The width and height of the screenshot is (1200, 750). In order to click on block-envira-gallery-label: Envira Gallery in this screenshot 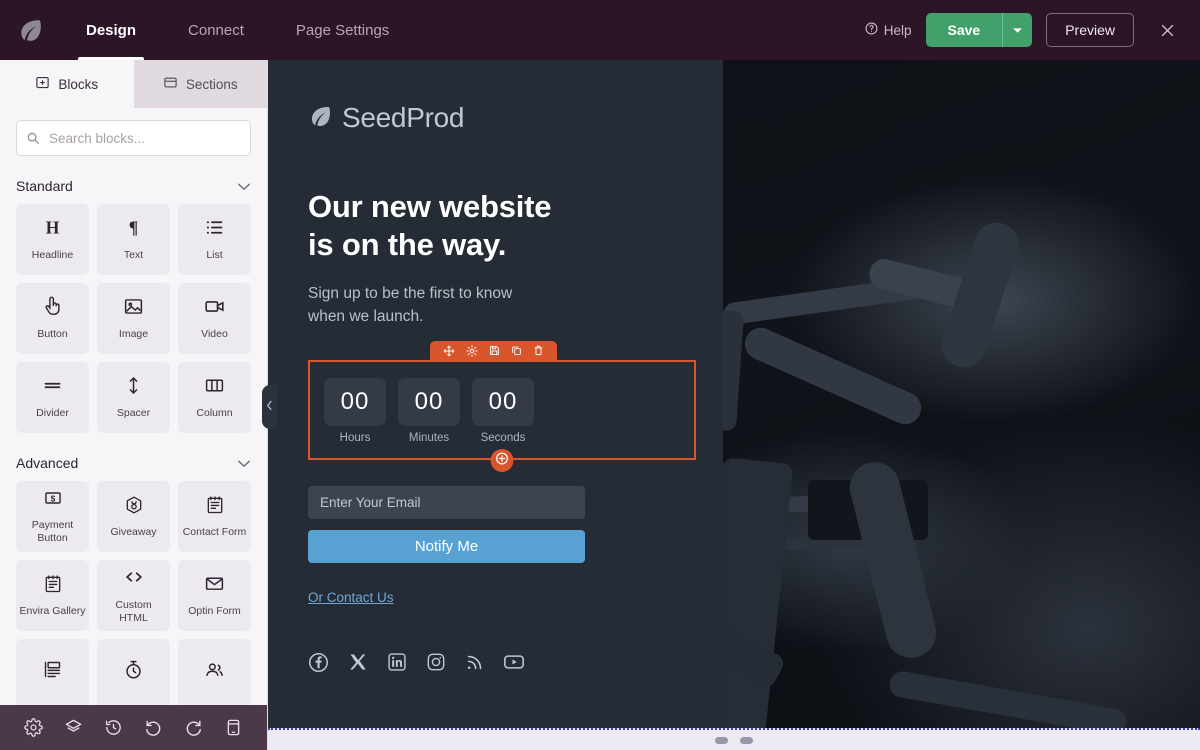, I will do `click(52, 610)`.